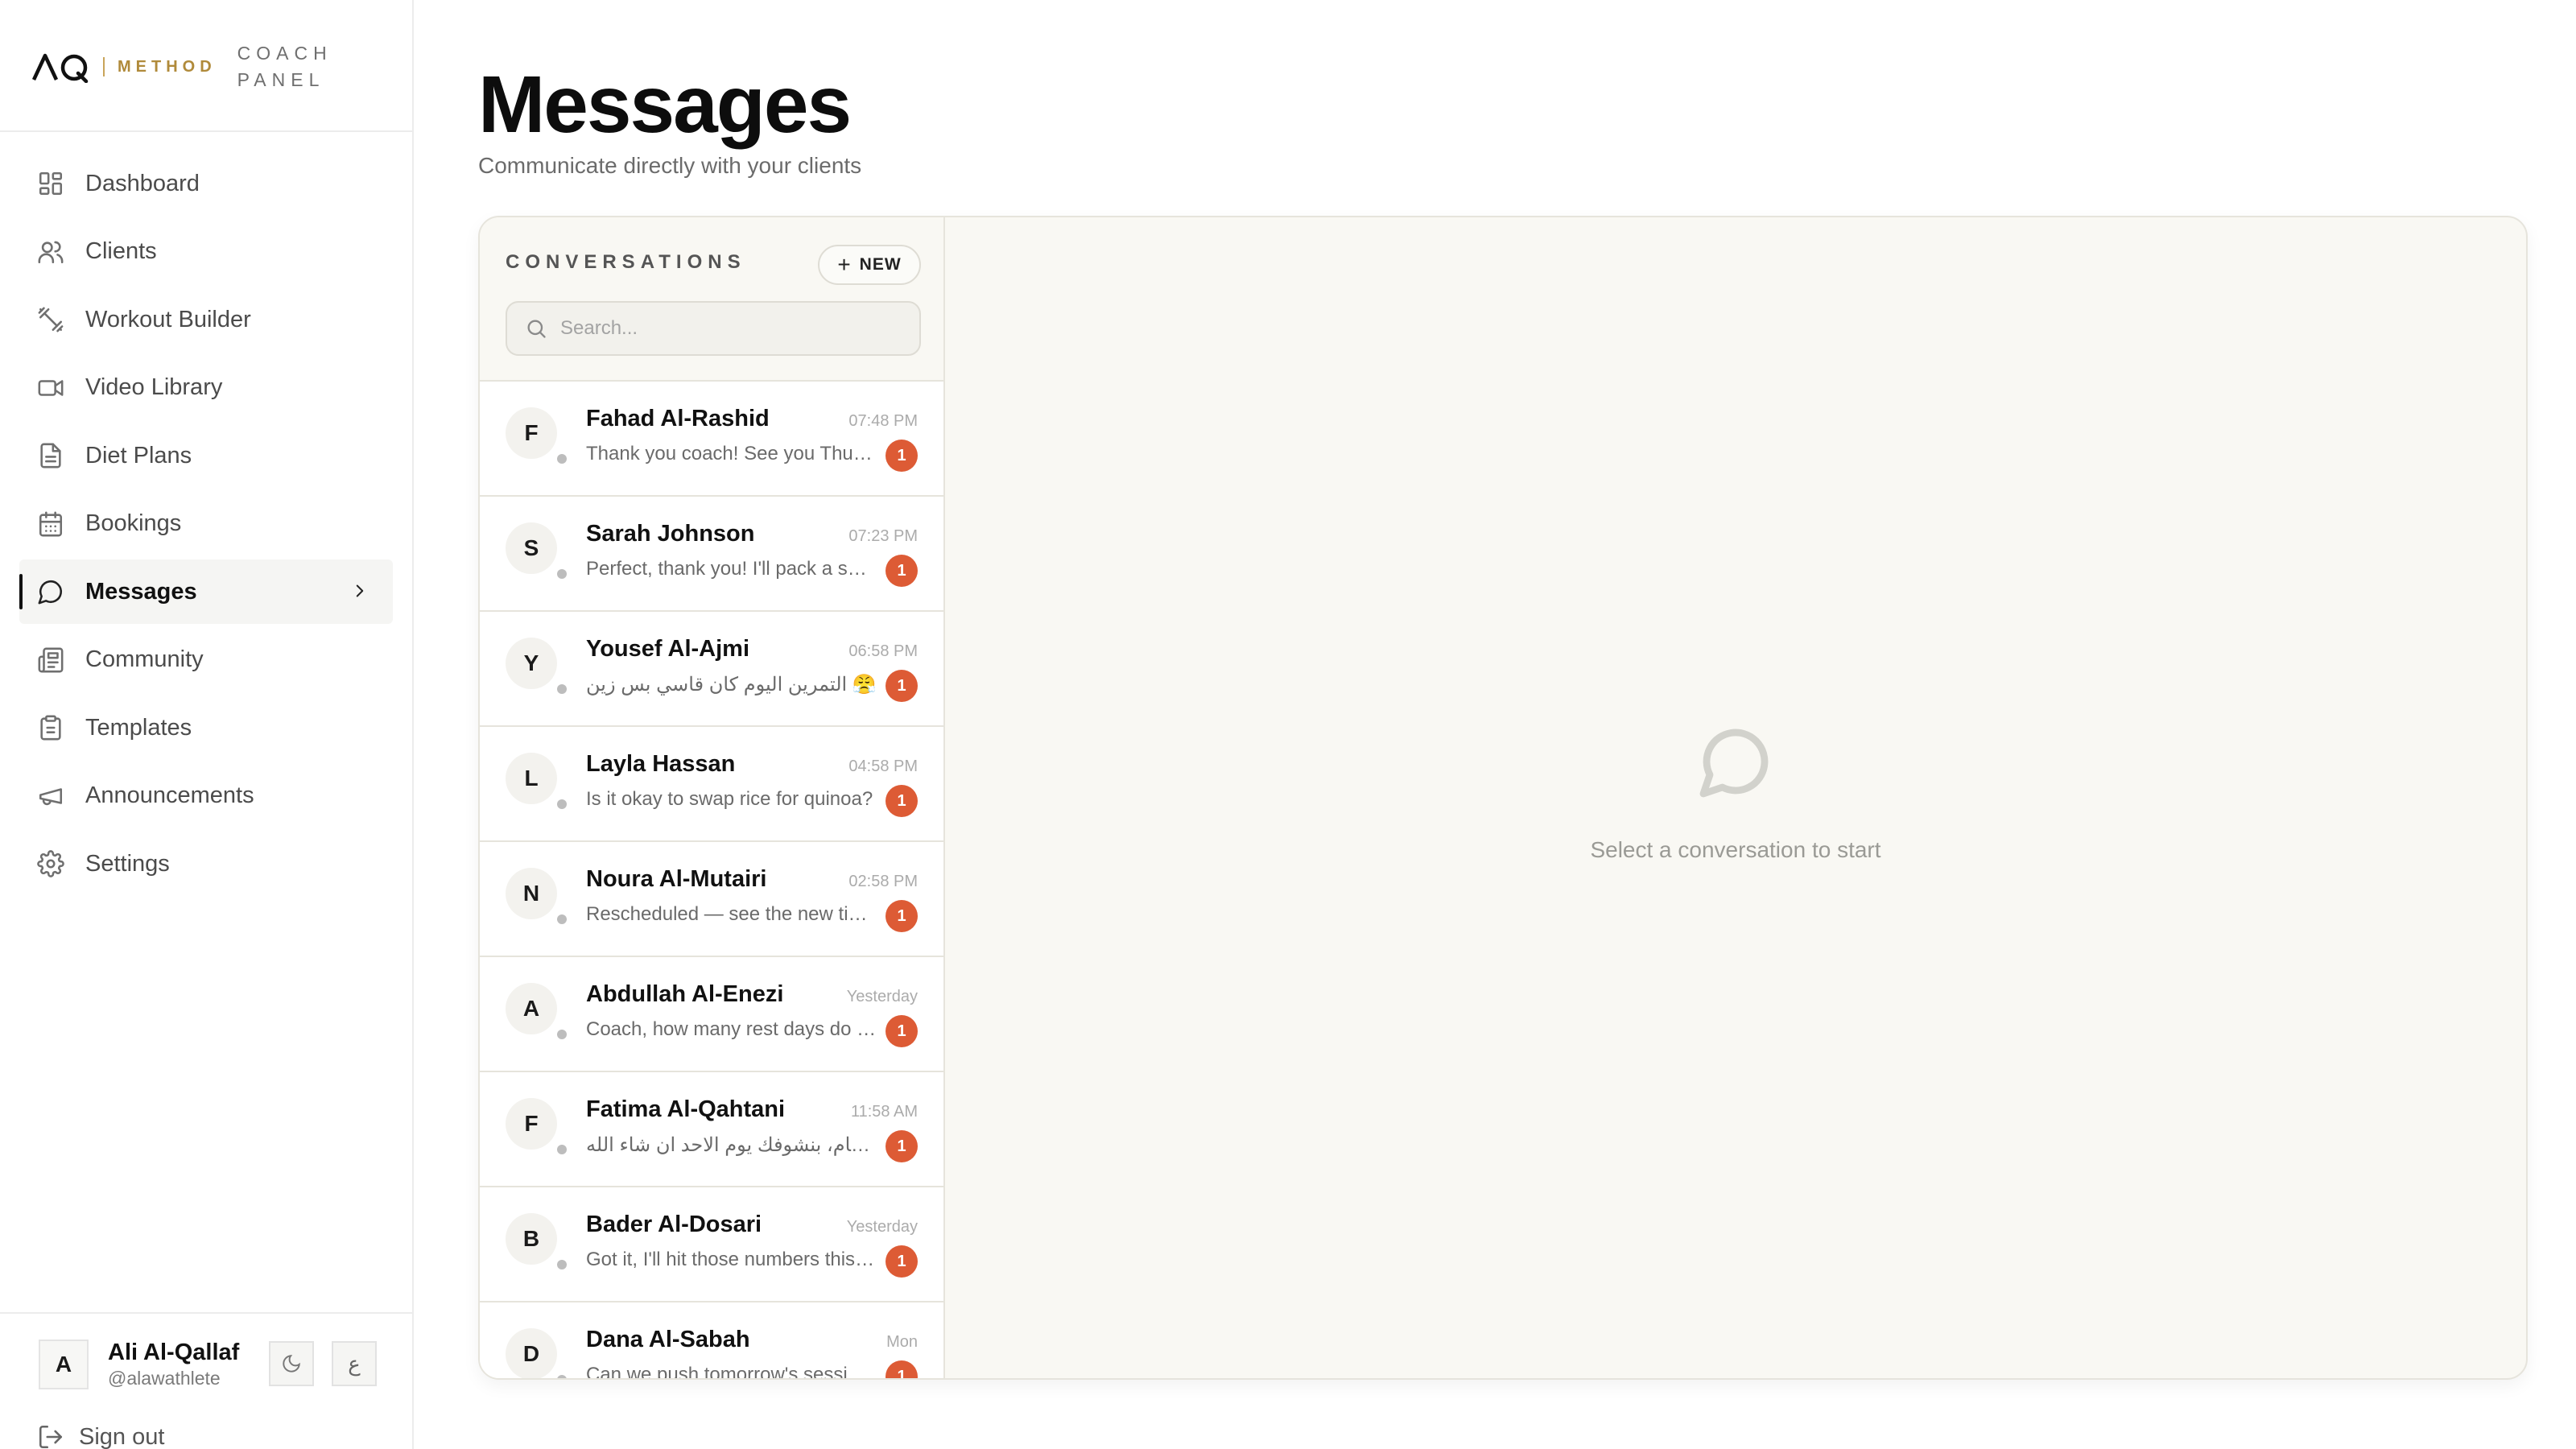 The height and width of the screenshot is (1449, 2576). I want to click on chat-bubble-icon, so click(1734, 763).